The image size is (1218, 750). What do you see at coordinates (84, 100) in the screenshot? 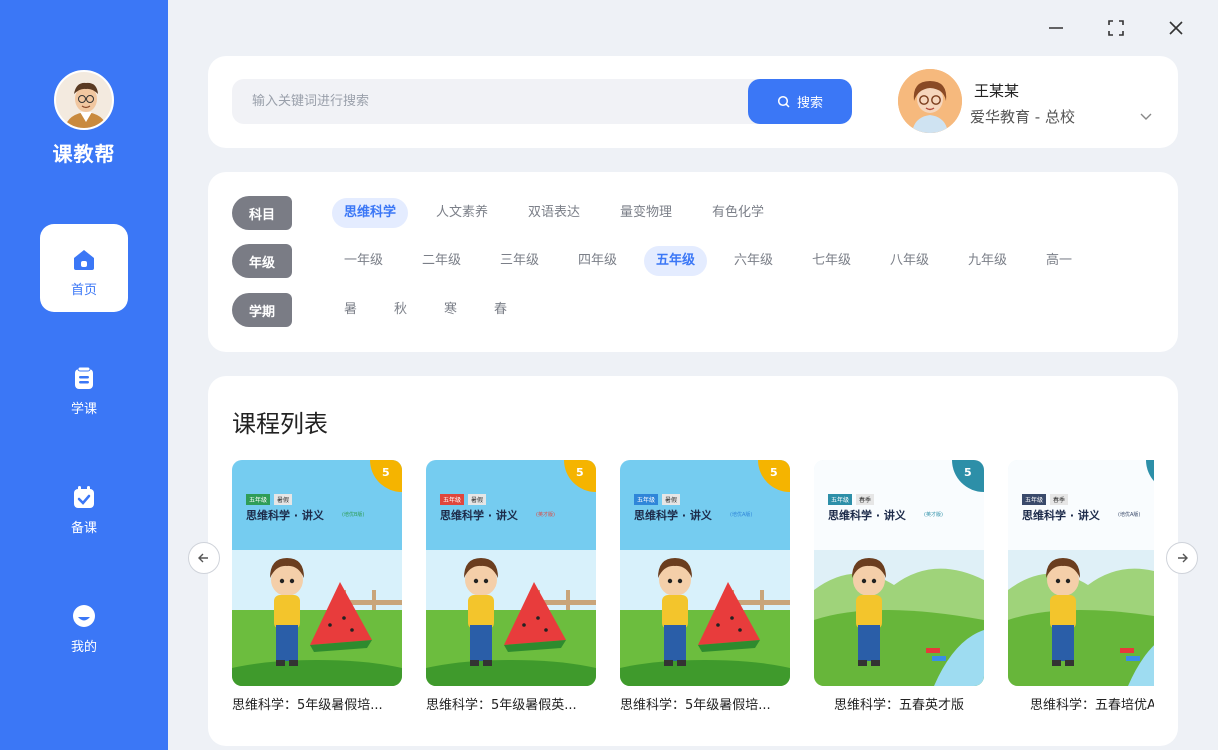
I see `brand-avatar` at bounding box center [84, 100].